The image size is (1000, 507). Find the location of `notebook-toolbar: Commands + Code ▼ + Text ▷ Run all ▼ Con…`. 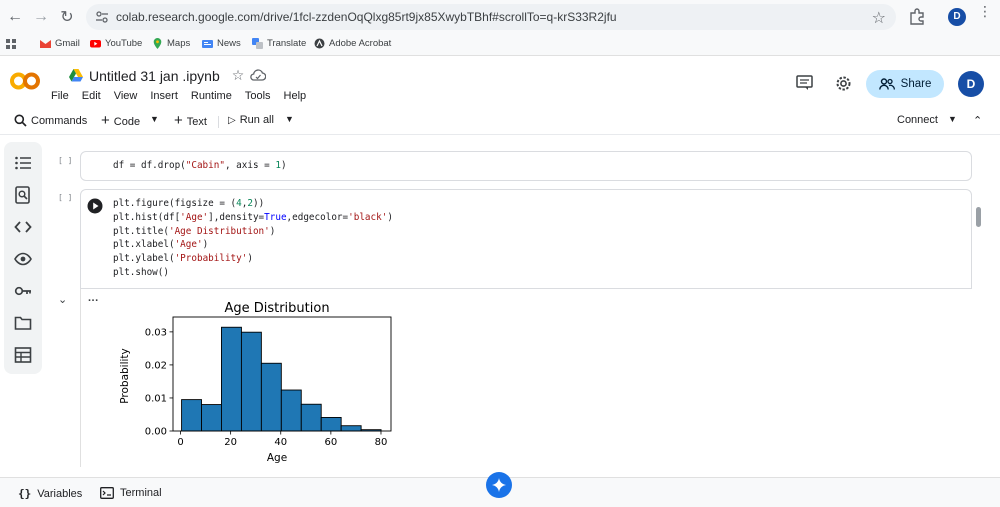

notebook-toolbar: Commands + Code ▼ + Text ▷ Run all ▼ Con… is located at coordinates (500, 121).